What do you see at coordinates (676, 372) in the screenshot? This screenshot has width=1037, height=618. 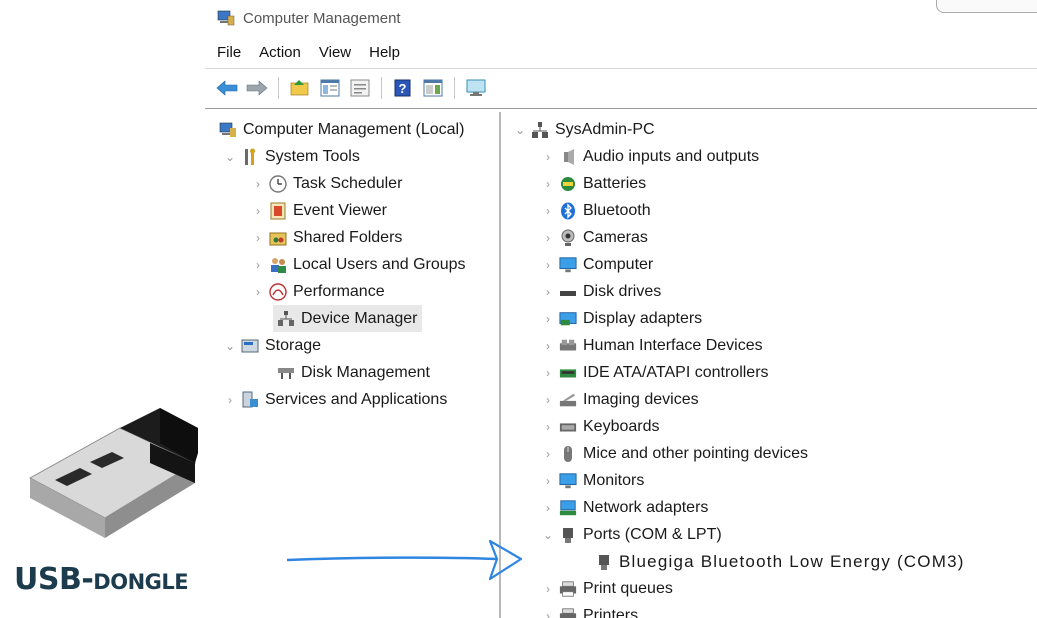 I see `device-category-label: IDE ATA/ATAPI controllers` at bounding box center [676, 372].